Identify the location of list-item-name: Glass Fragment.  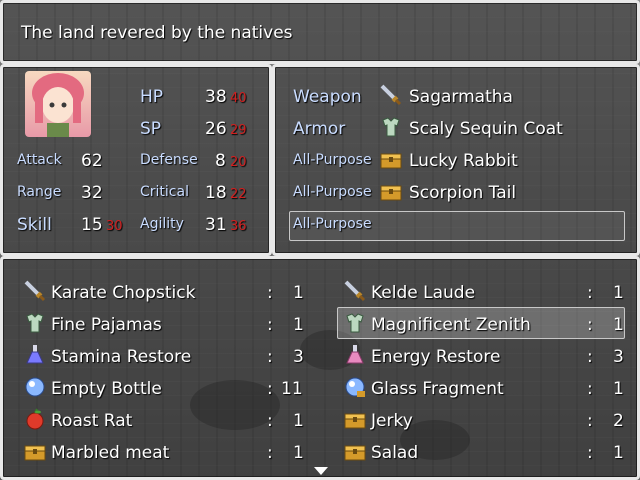
(437, 389).